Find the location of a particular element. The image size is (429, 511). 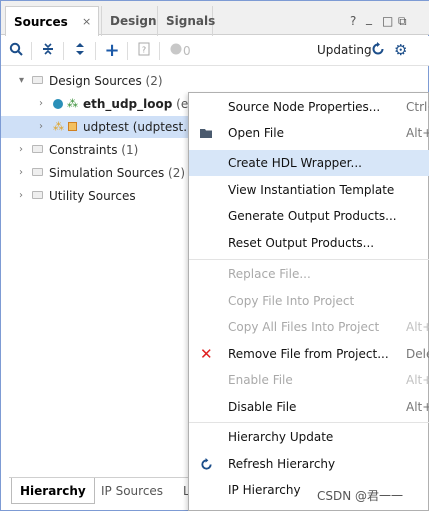

menu-item-refresh-hierarchy: Refresh Hierarchy is located at coordinates (309, 464).